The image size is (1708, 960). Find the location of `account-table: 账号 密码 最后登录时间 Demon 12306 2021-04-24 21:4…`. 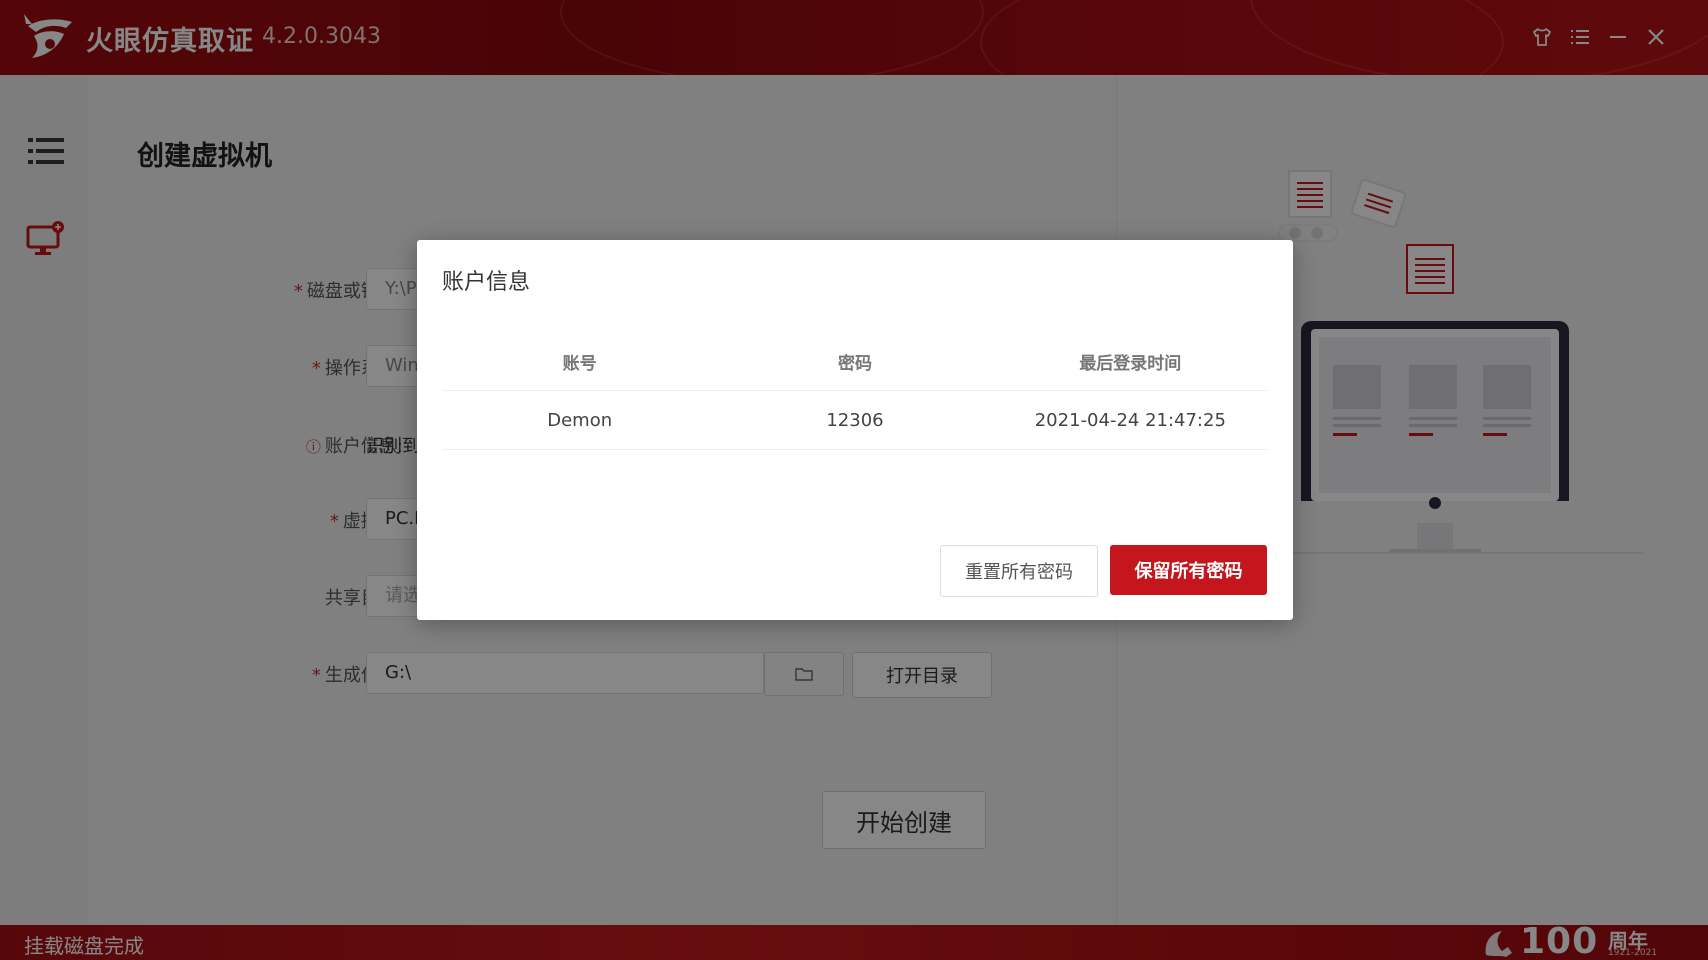

account-table: 账号 密码 最后登录时间 Demon 12306 2021-04-24 21:4… is located at coordinates (855, 391).